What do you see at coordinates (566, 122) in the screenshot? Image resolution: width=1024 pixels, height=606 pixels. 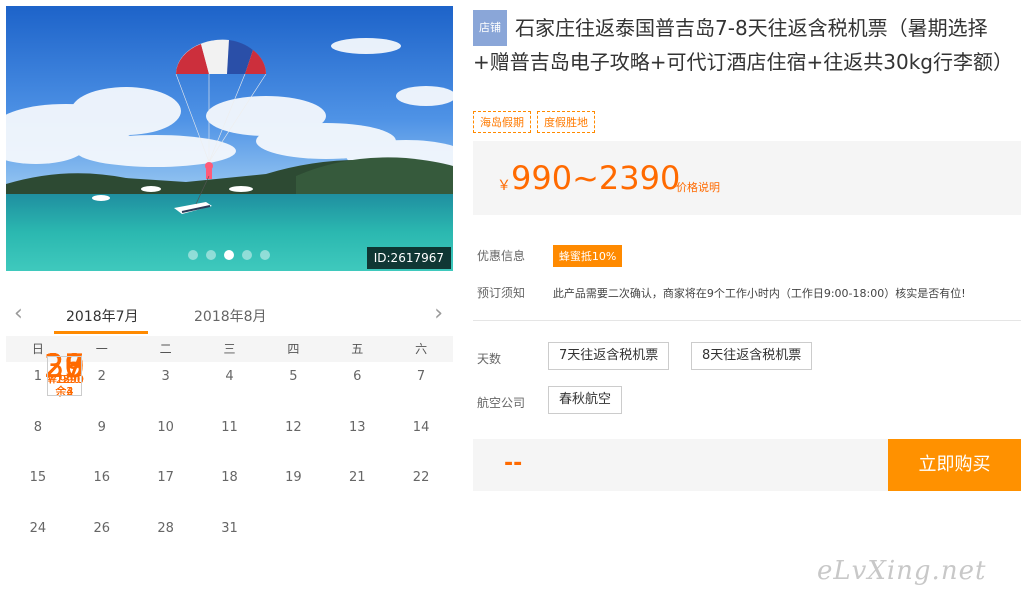 I see `tag-resort: 度假胜地` at bounding box center [566, 122].